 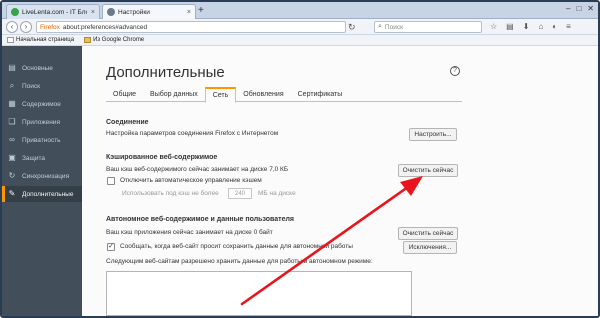 I want to click on maximize-icon: □, so click(x=578, y=8).